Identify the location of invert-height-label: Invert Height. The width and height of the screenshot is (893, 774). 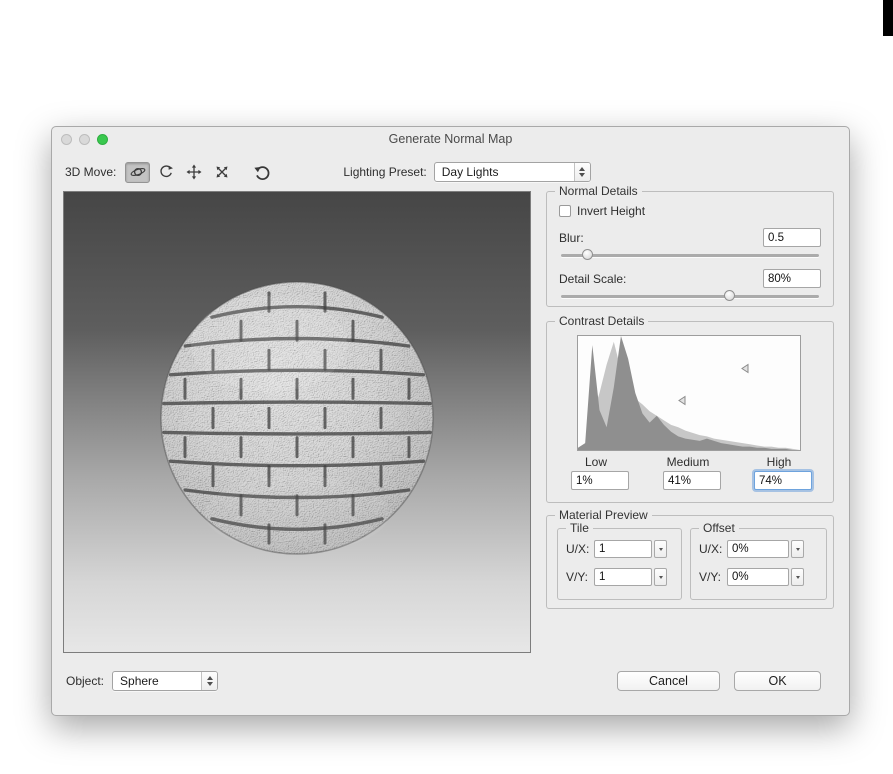
(611, 211).